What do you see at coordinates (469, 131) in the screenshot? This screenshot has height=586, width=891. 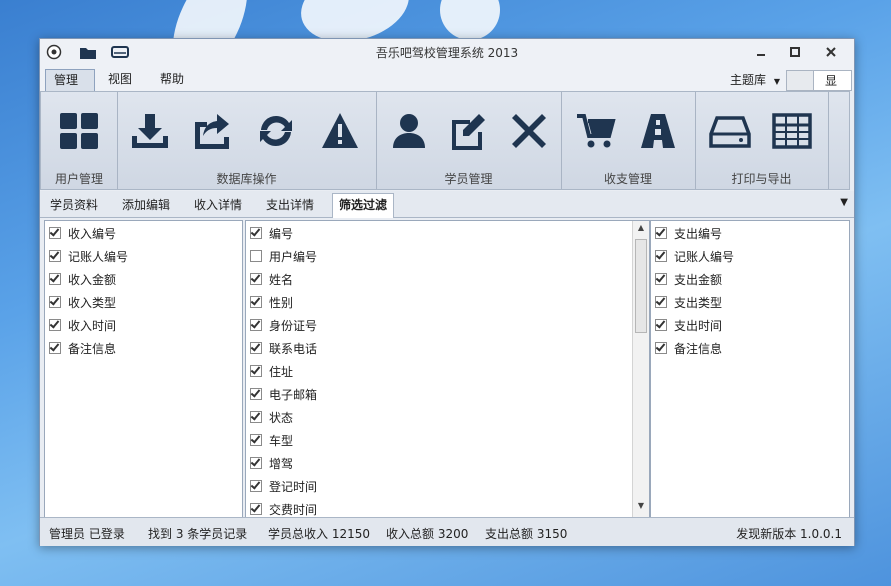 I see `edit-student-button` at bounding box center [469, 131].